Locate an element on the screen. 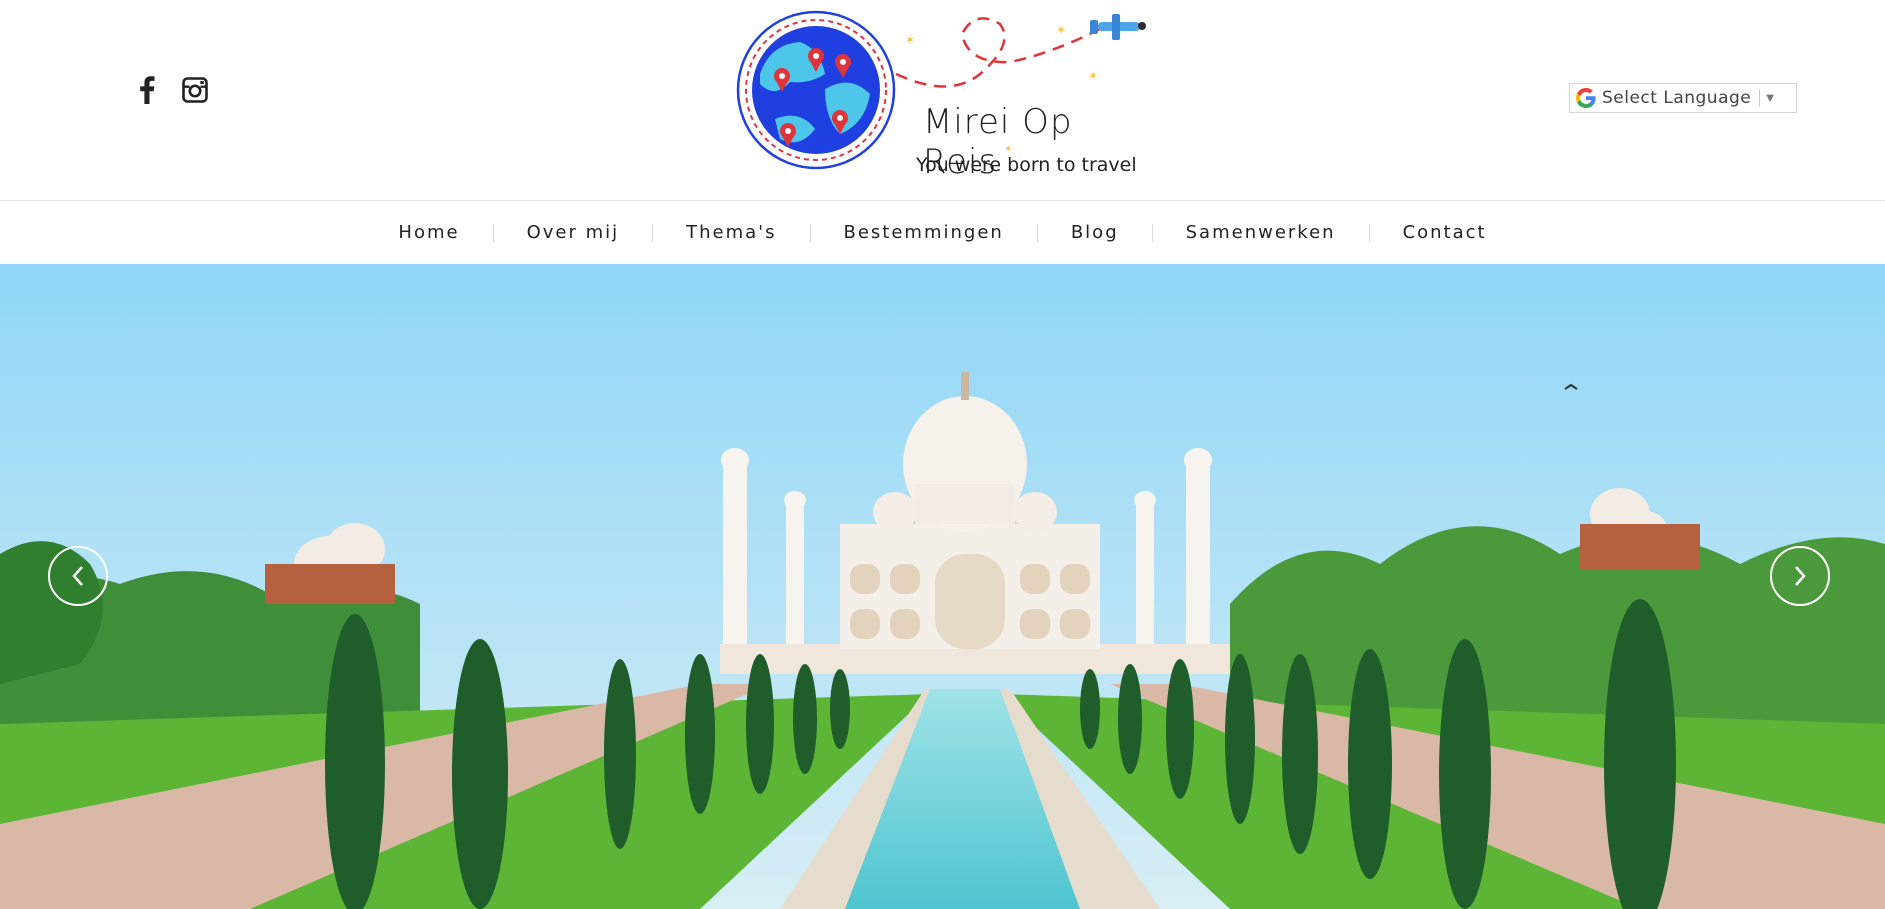  language-select-divider is located at coordinates (1760, 98).